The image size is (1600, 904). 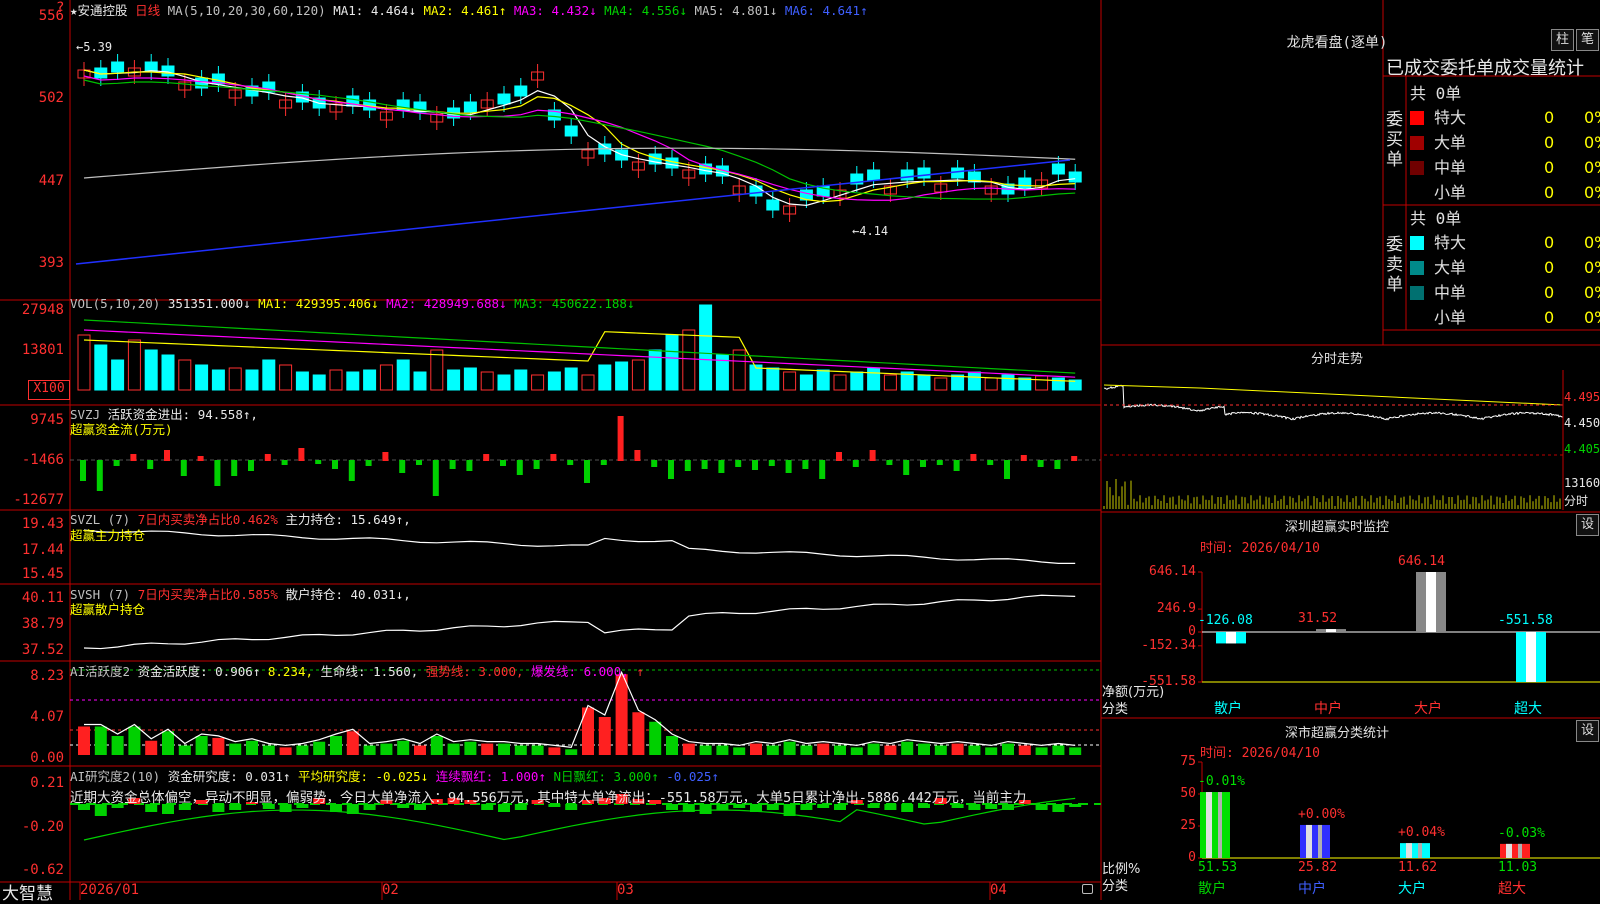 What do you see at coordinates (32, 676) in the screenshot?
I see `ai1-tick: 8.23` at bounding box center [32, 676].